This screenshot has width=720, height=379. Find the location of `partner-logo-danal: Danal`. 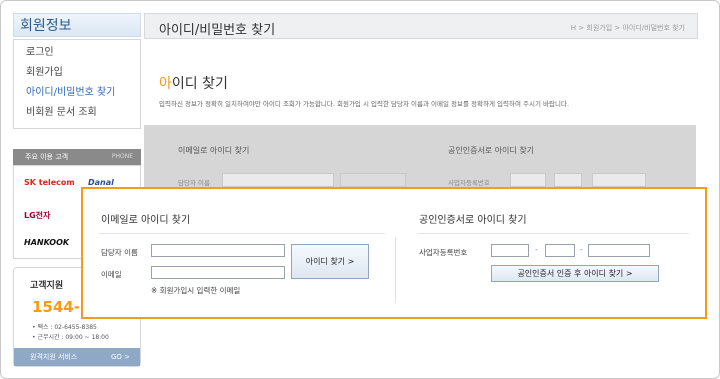

partner-logo-danal: Danal is located at coordinates (101, 182).